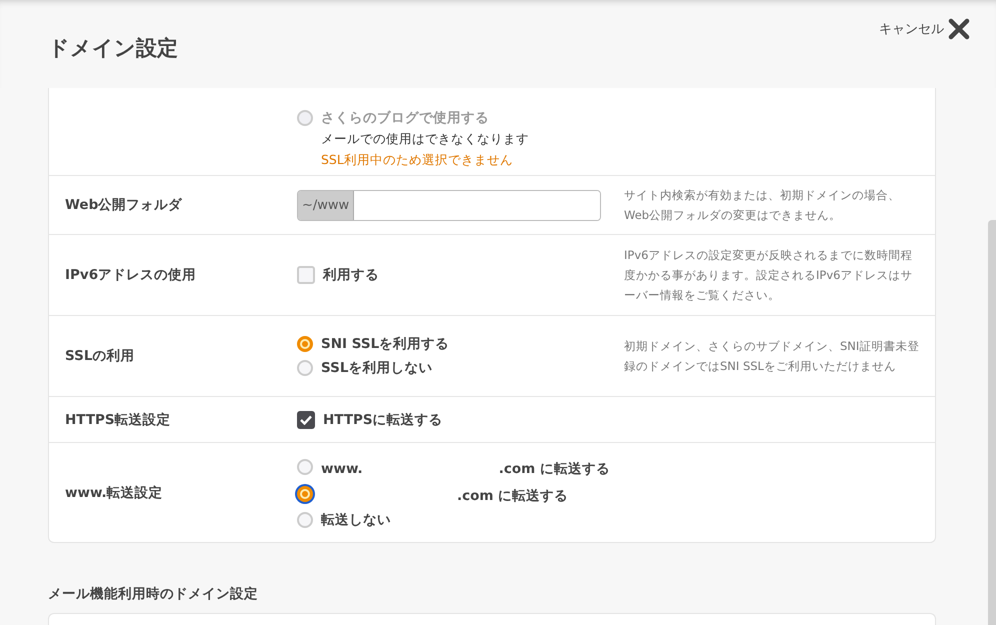 The width and height of the screenshot is (996, 625). I want to click on setting-label: IPv6アドレスの使用, so click(131, 275).